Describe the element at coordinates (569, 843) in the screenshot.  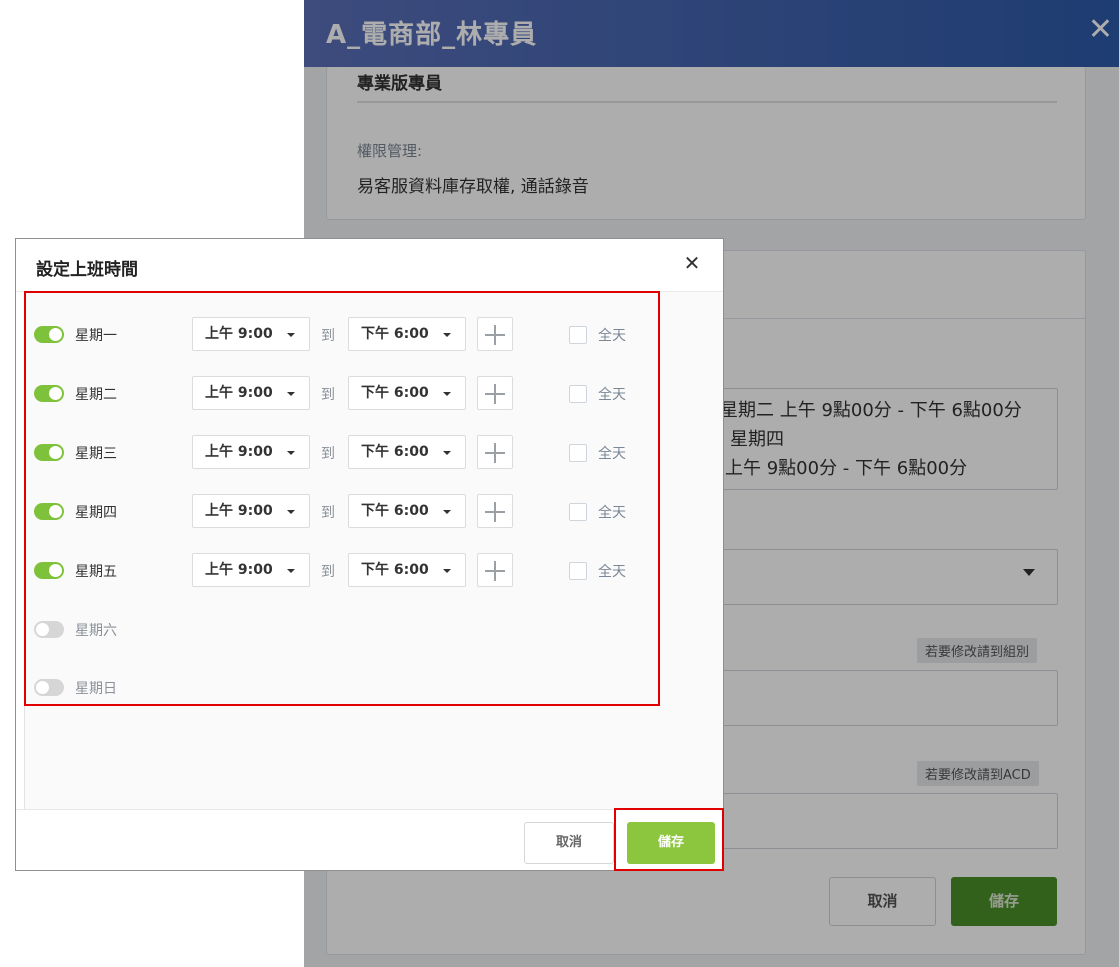
I see `cancel-button: 取消` at that location.